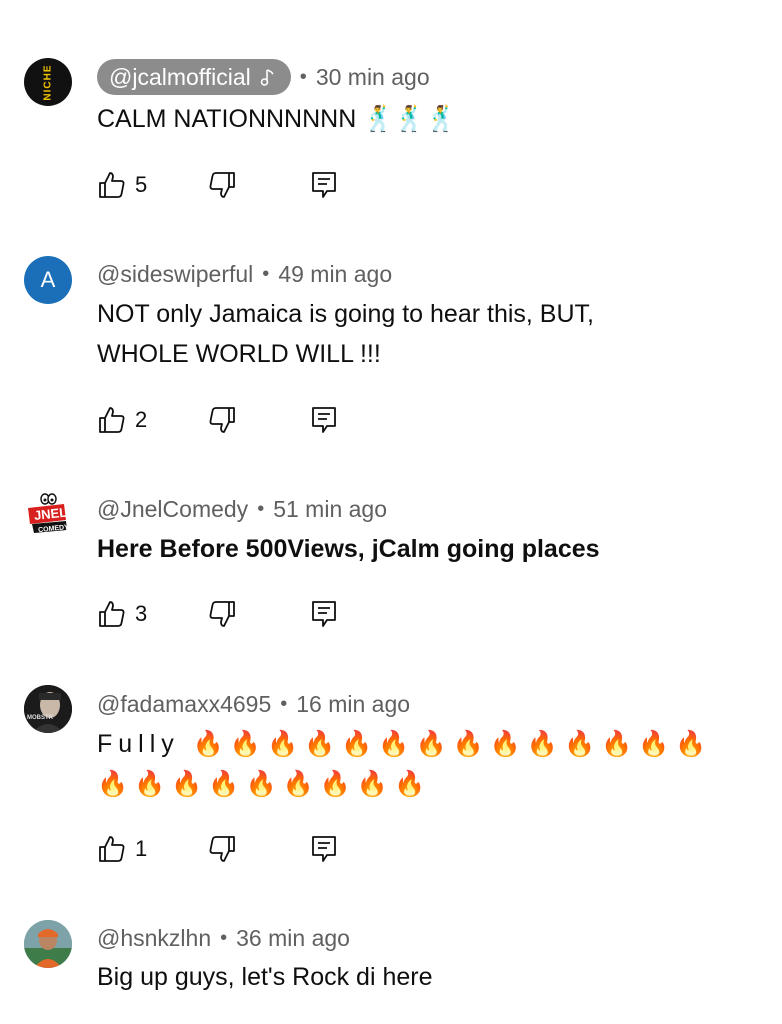 This screenshot has height=1024, width=782. I want to click on like-count: 3, so click(141, 613).